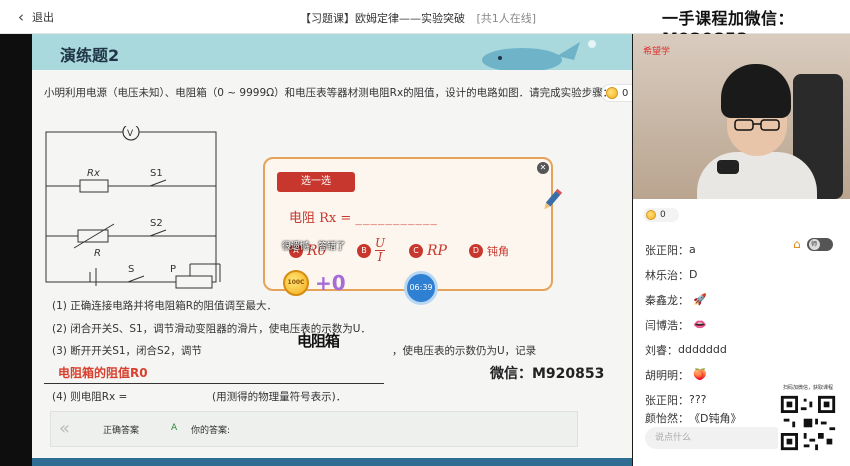 The image size is (850, 466). I want to click on circuit-label-s1: S1, so click(156, 173).